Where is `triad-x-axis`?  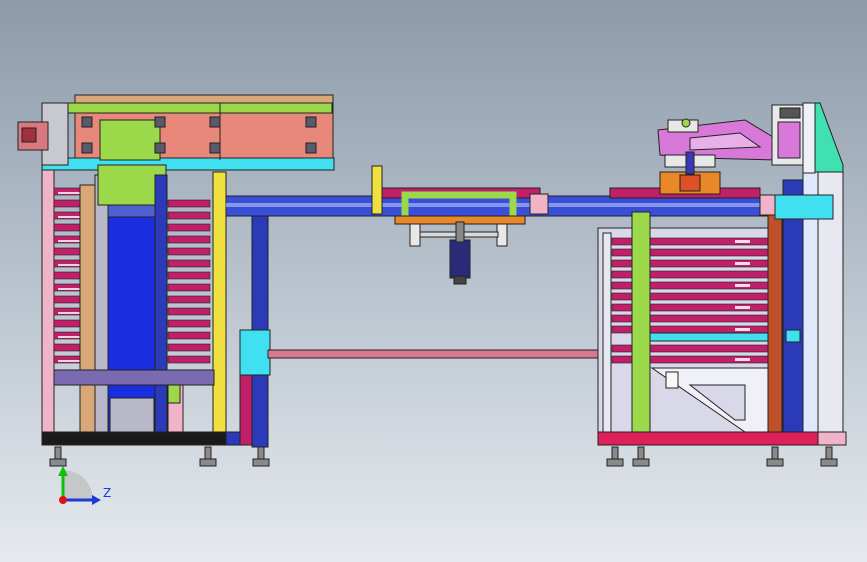 triad-x-axis is located at coordinates (63, 500).